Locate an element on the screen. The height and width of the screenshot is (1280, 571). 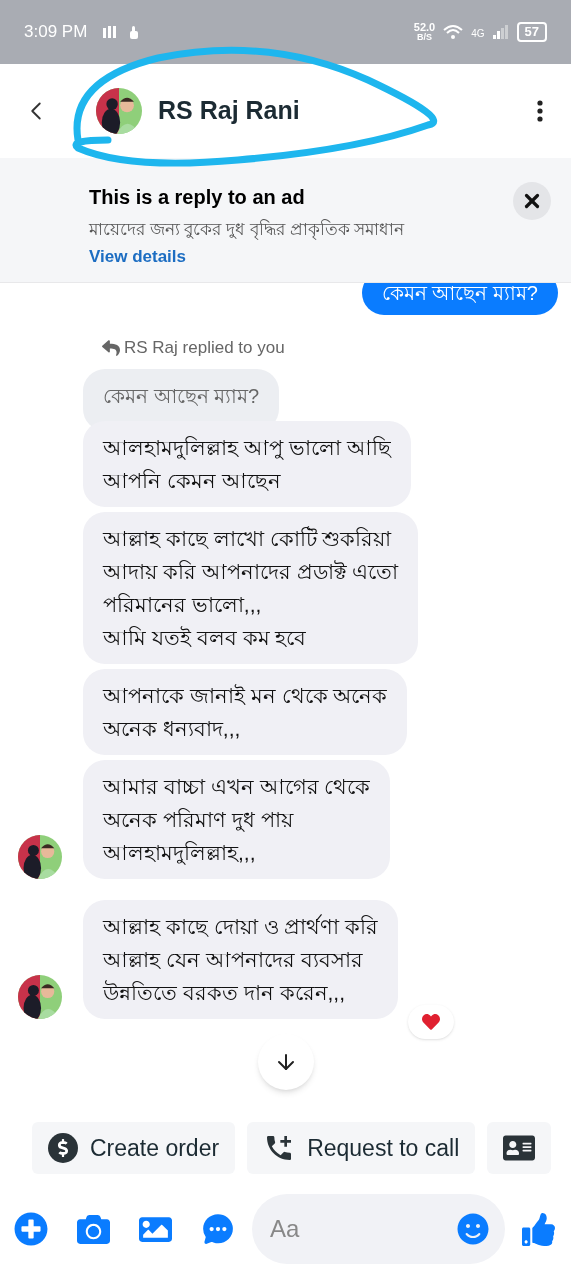
add-icon is located at coordinates (31, 1229).